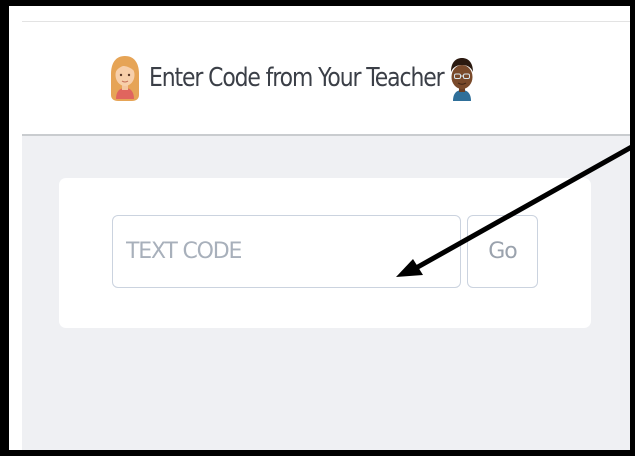 This screenshot has height=456, width=635. What do you see at coordinates (297, 78) in the screenshot?
I see `page-title: Enter Code from Your Teacher` at bounding box center [297, 78].